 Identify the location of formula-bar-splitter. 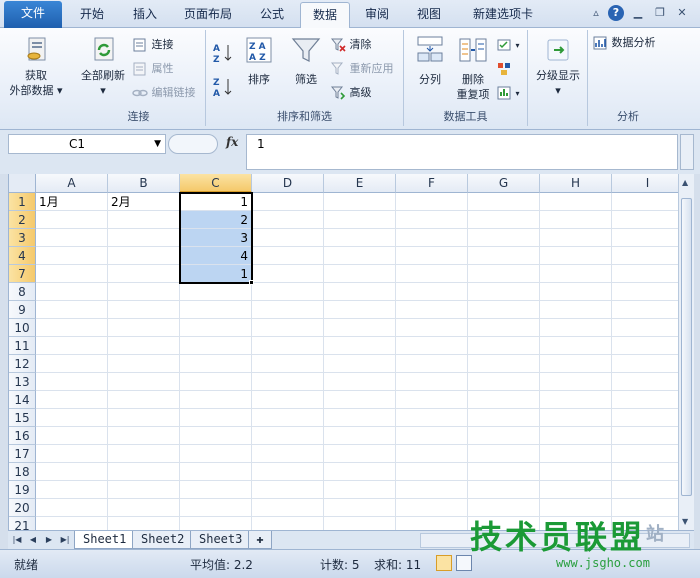
(193, 144).